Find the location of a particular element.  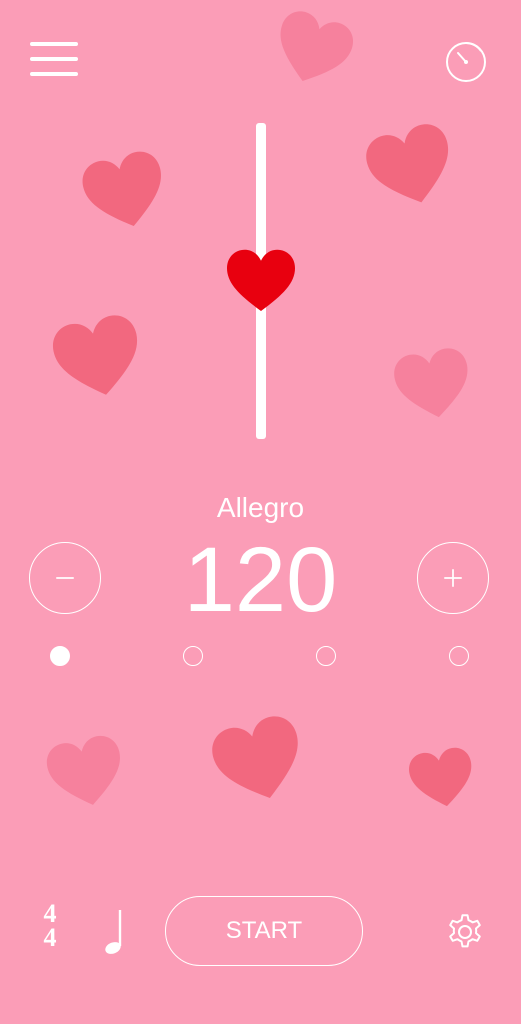

menu-button is located at coordinates (55, 59).